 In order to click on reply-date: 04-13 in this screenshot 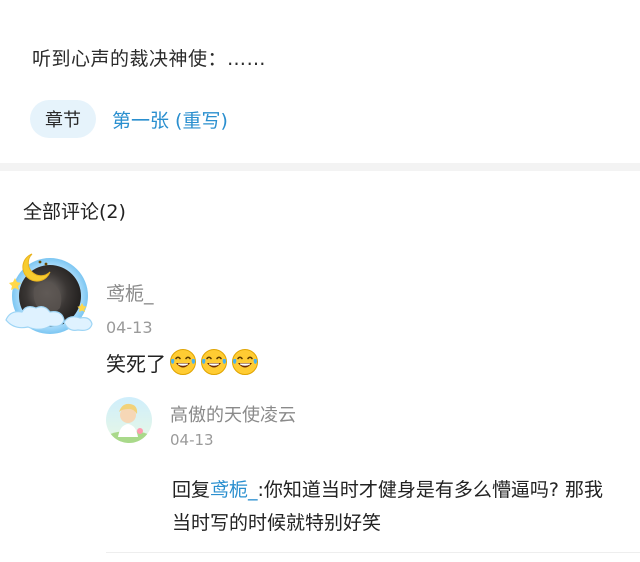, I will do `click(192, 440)`.